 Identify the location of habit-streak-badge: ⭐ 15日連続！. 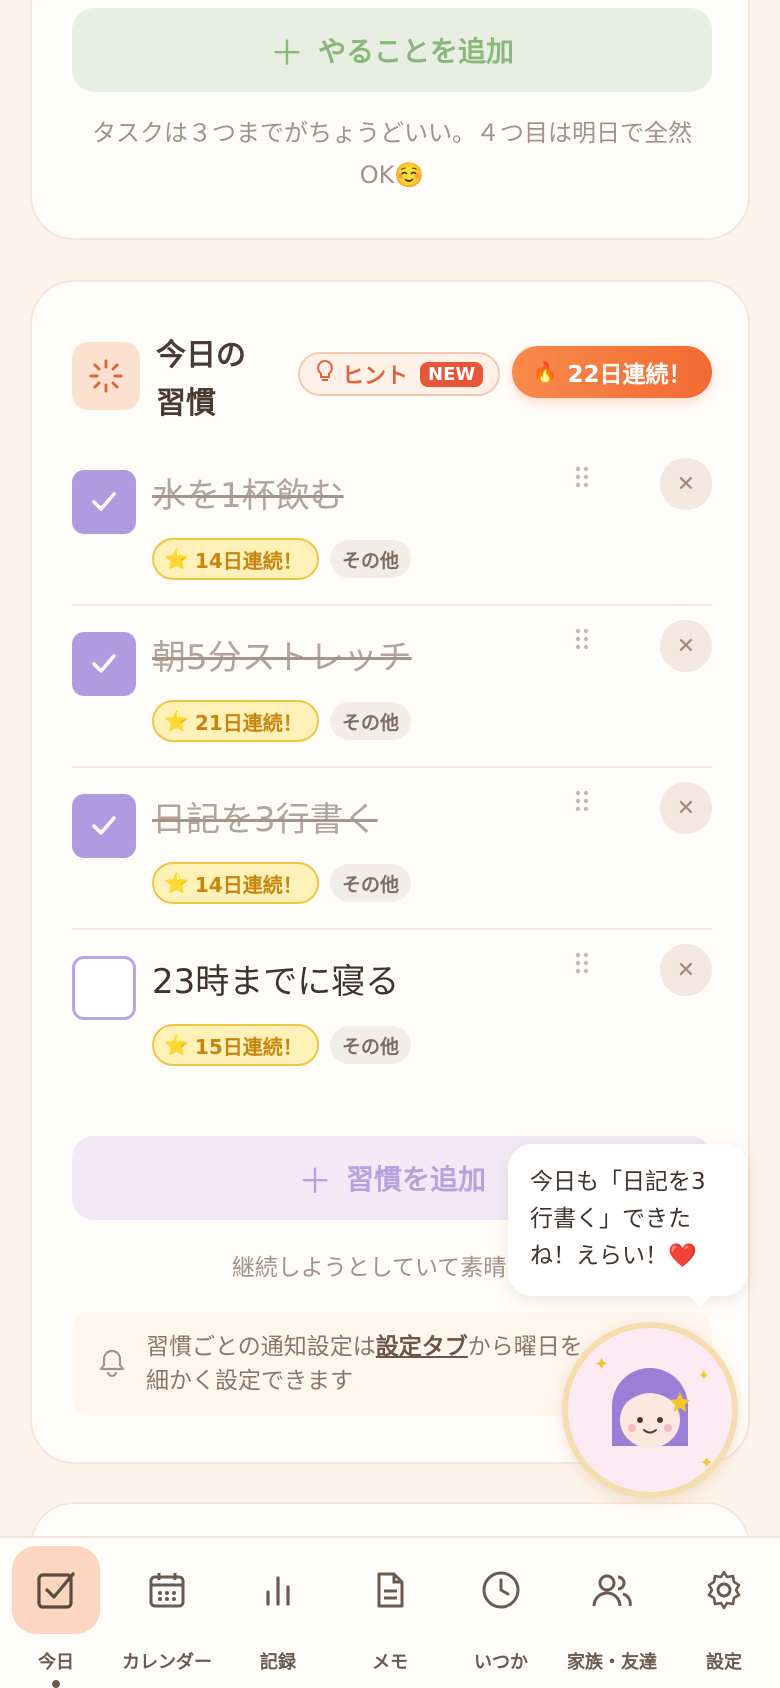
(235, 1045).